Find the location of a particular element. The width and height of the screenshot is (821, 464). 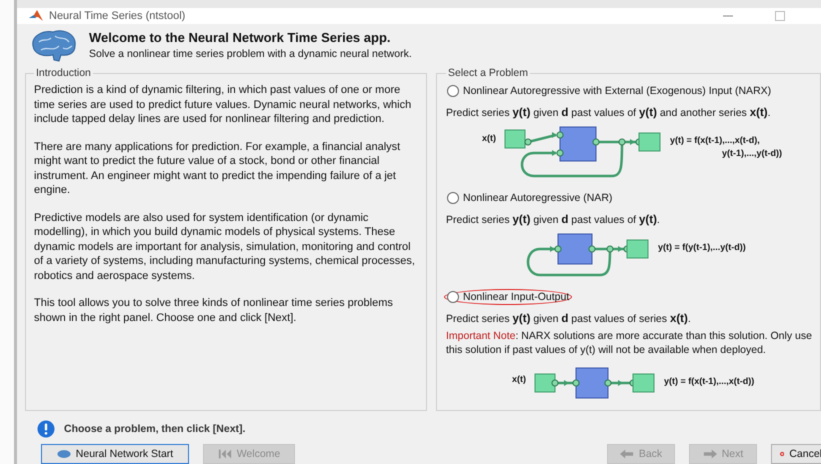

formula-text: y(t) = f(x(t-1),...,x(t-d), is located at coordinates (715, 140).